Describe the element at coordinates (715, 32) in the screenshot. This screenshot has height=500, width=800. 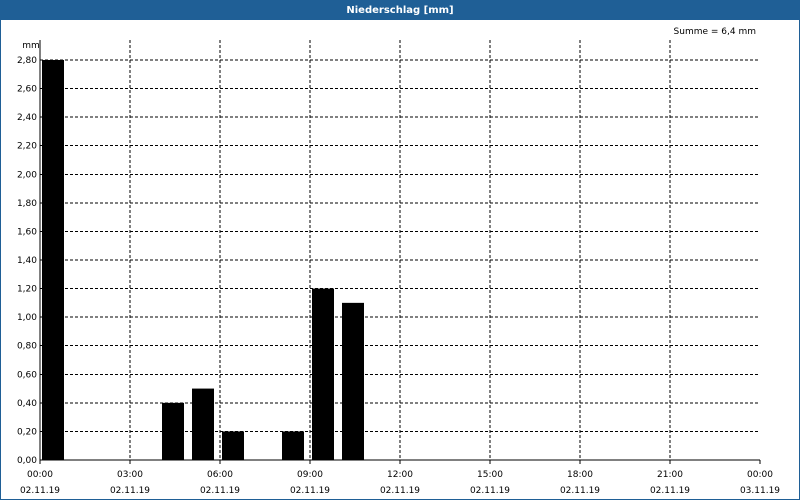
I see `sum-annotation: Summe = 6,4 mm` at that location.